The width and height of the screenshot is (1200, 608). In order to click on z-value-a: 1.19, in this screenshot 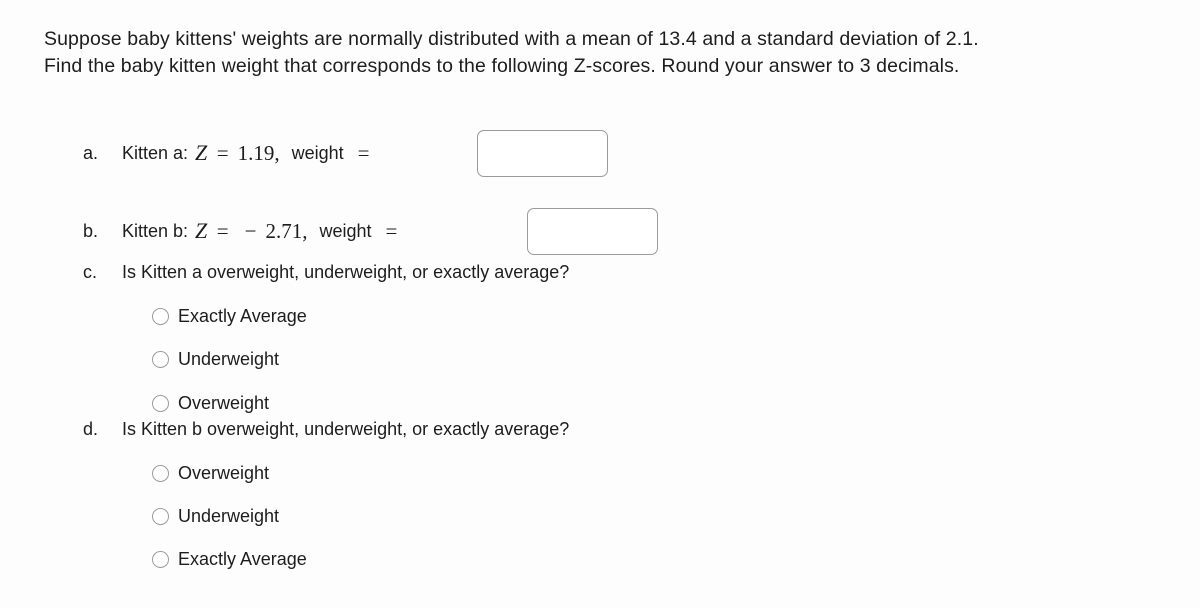, I will do `click(258, 153)`.